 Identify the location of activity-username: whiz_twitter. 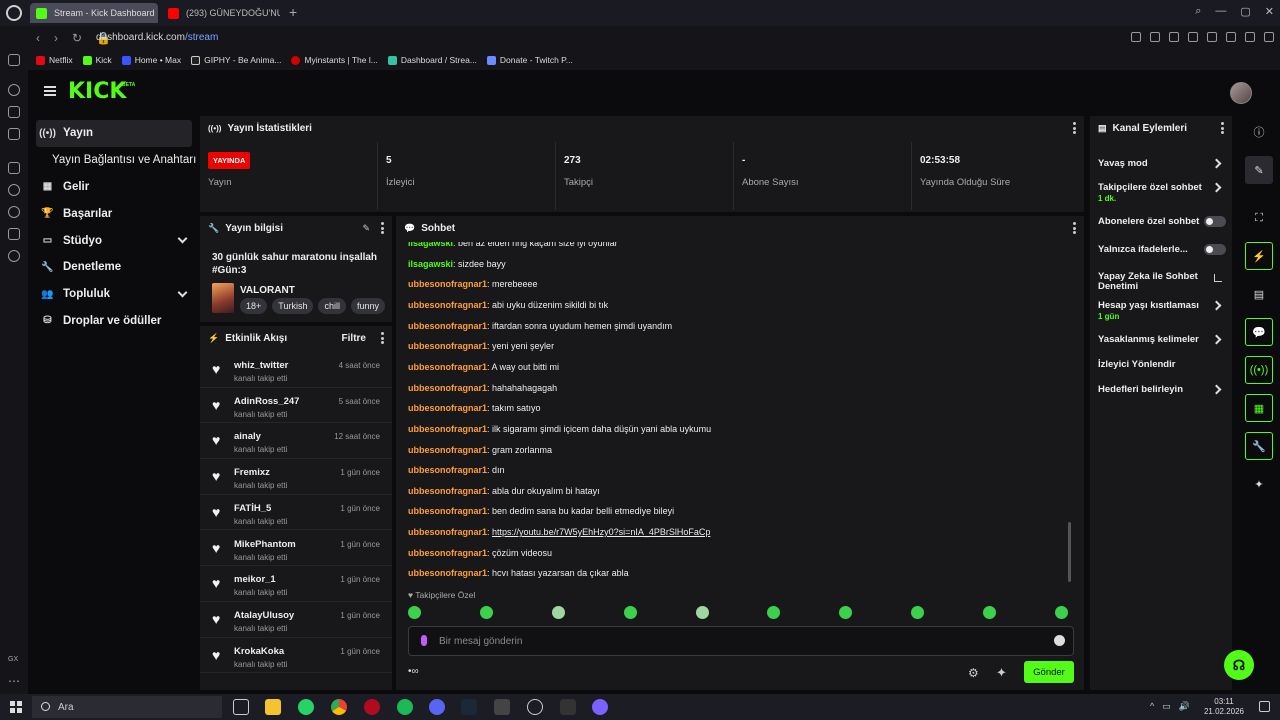
(261, 365).